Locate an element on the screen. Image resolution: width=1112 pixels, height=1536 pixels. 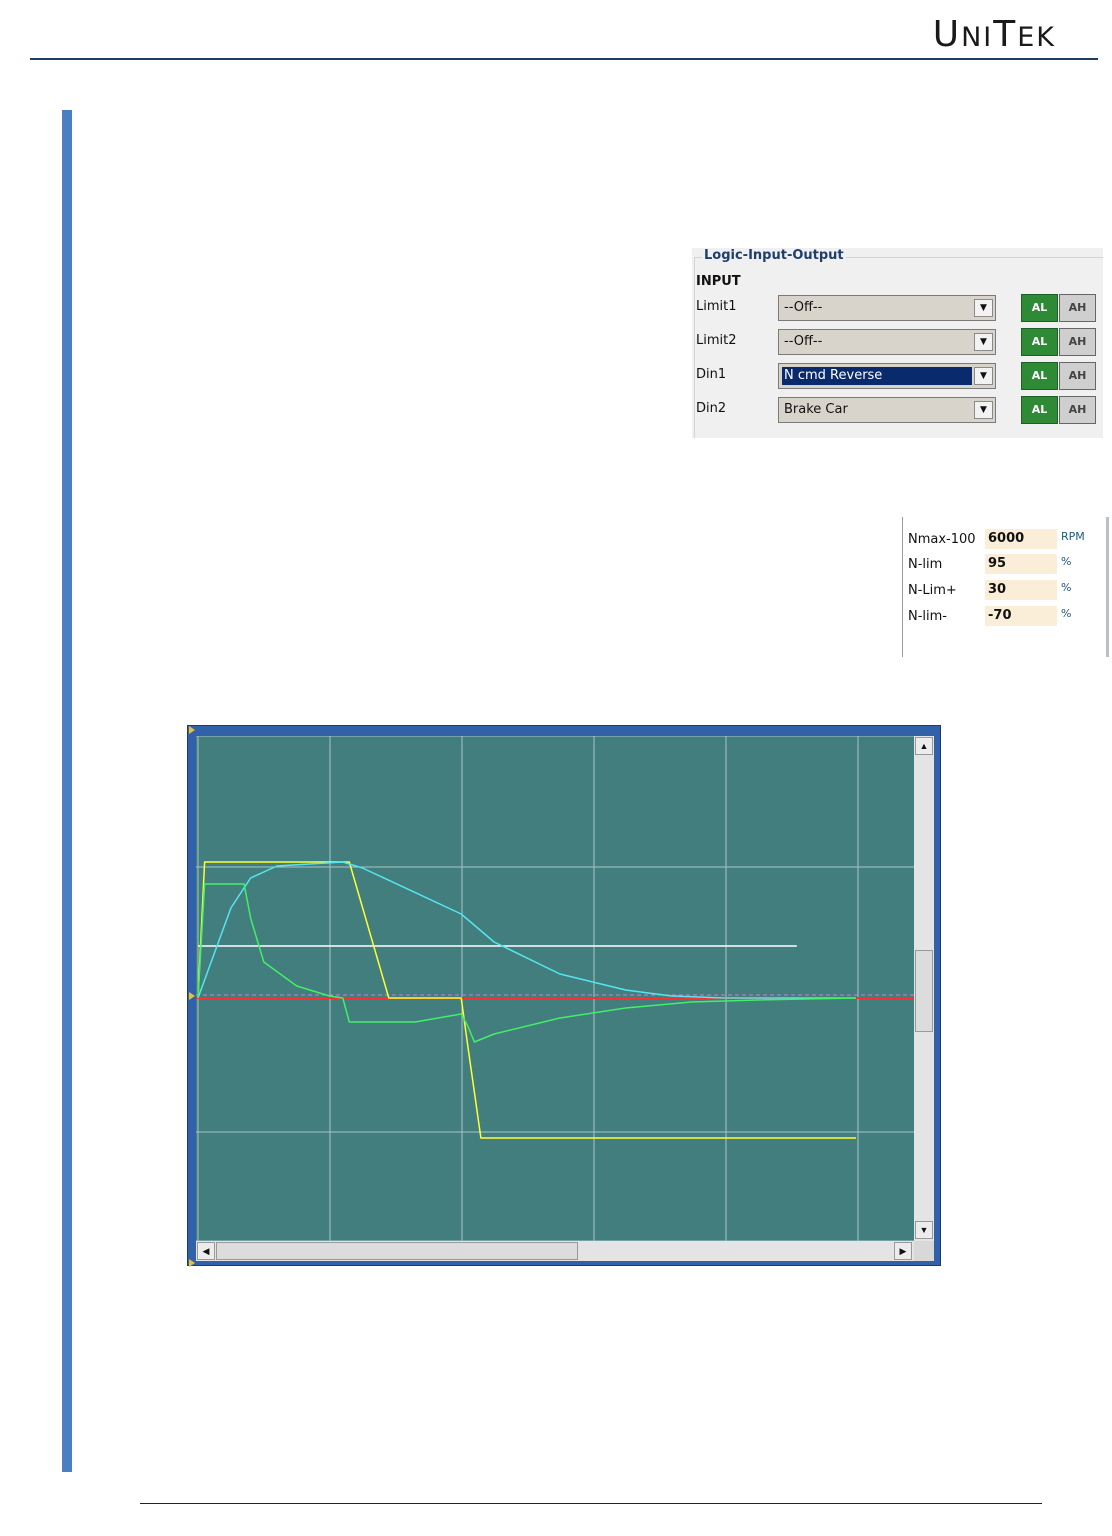
select-value: N cmd Reverse is located at coordinates (877, 376).